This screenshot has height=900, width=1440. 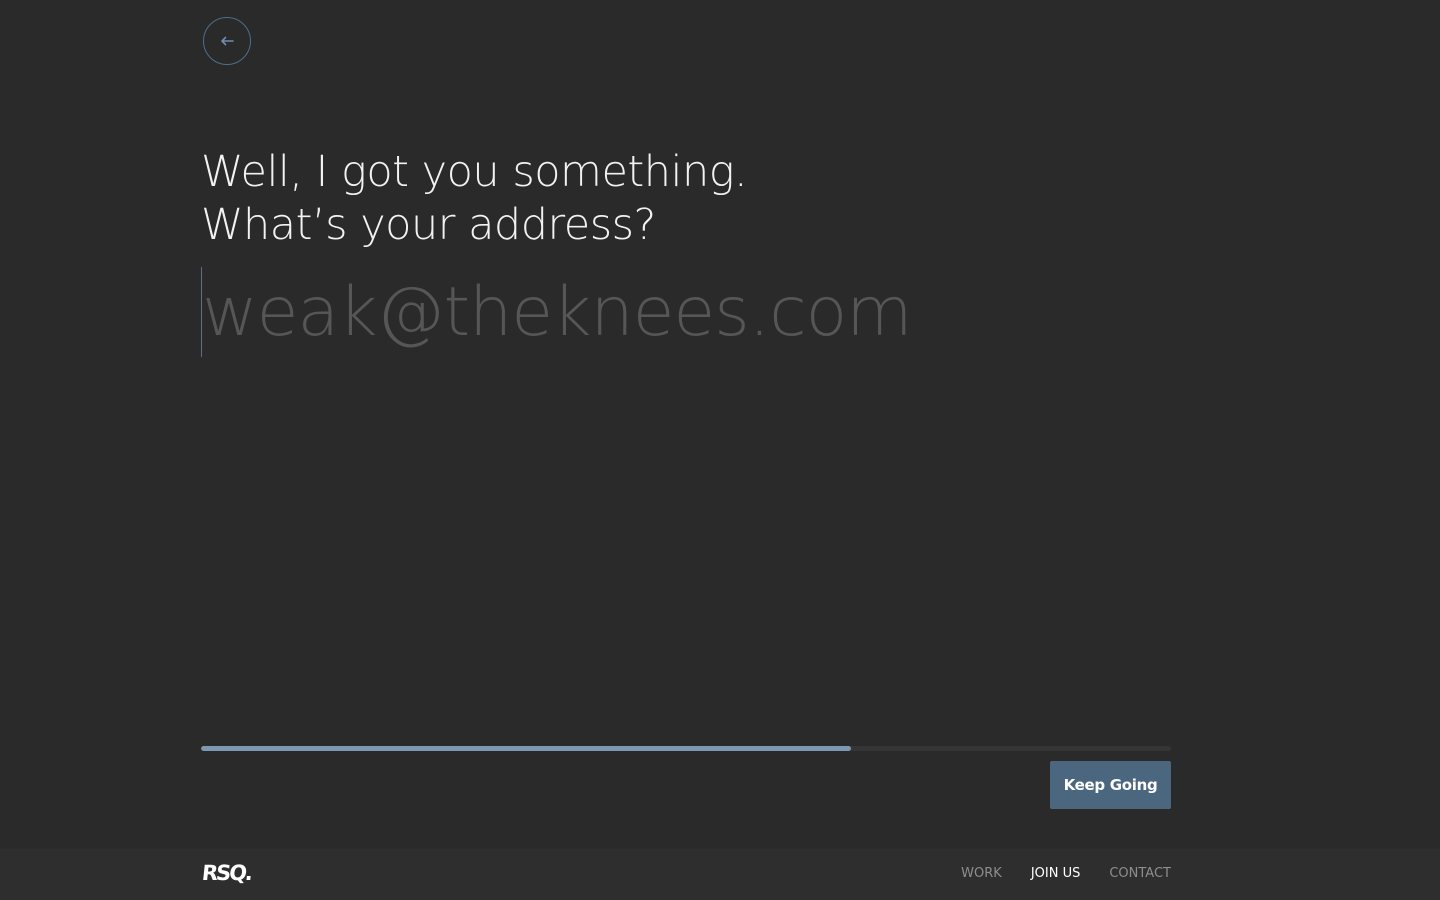 I want to click on arrow-left-icon, so click(x=227, y=41).